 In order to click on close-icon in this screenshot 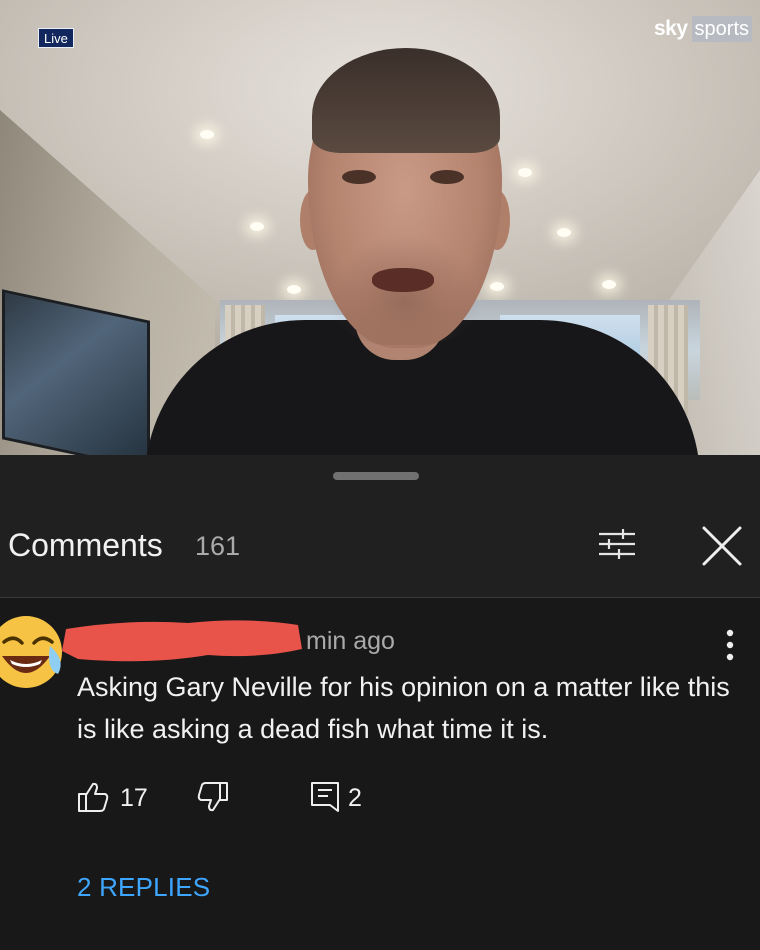, I will do `click(722, 546)`.